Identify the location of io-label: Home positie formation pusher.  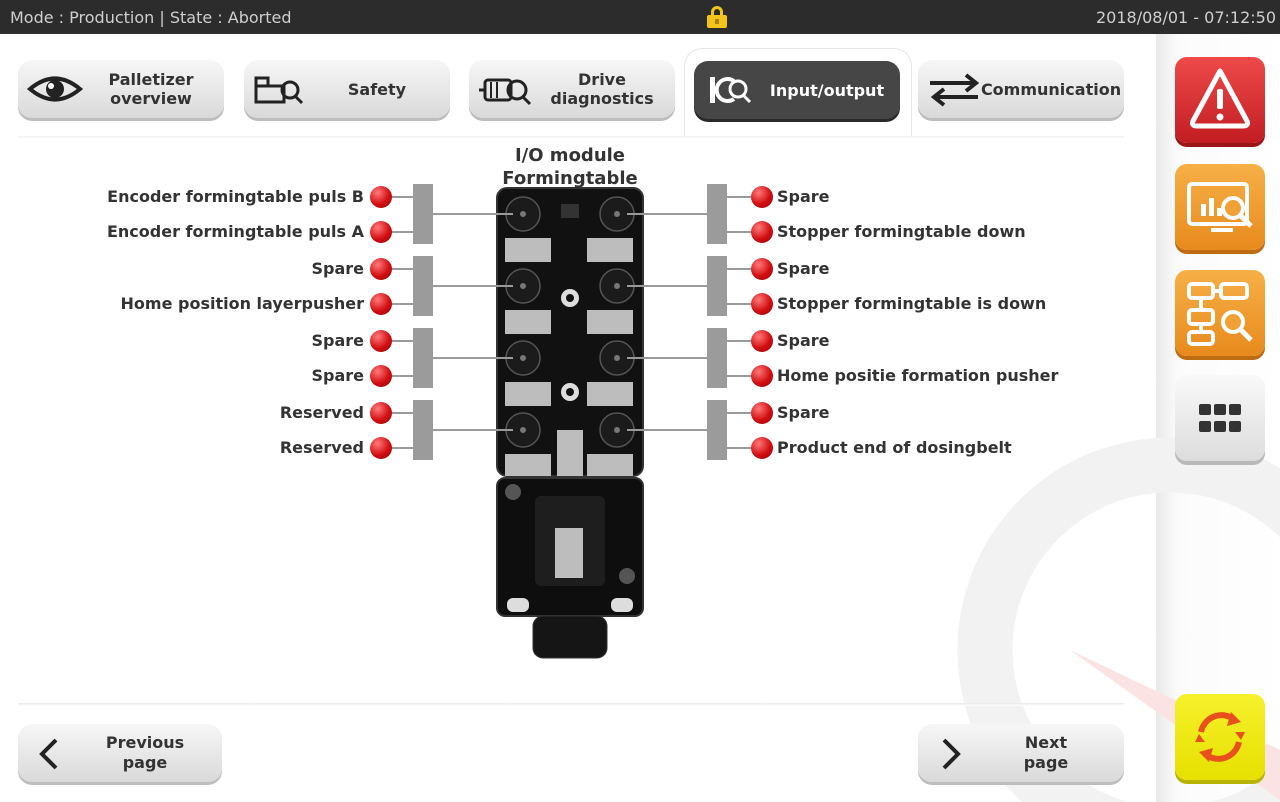
(918, 375).